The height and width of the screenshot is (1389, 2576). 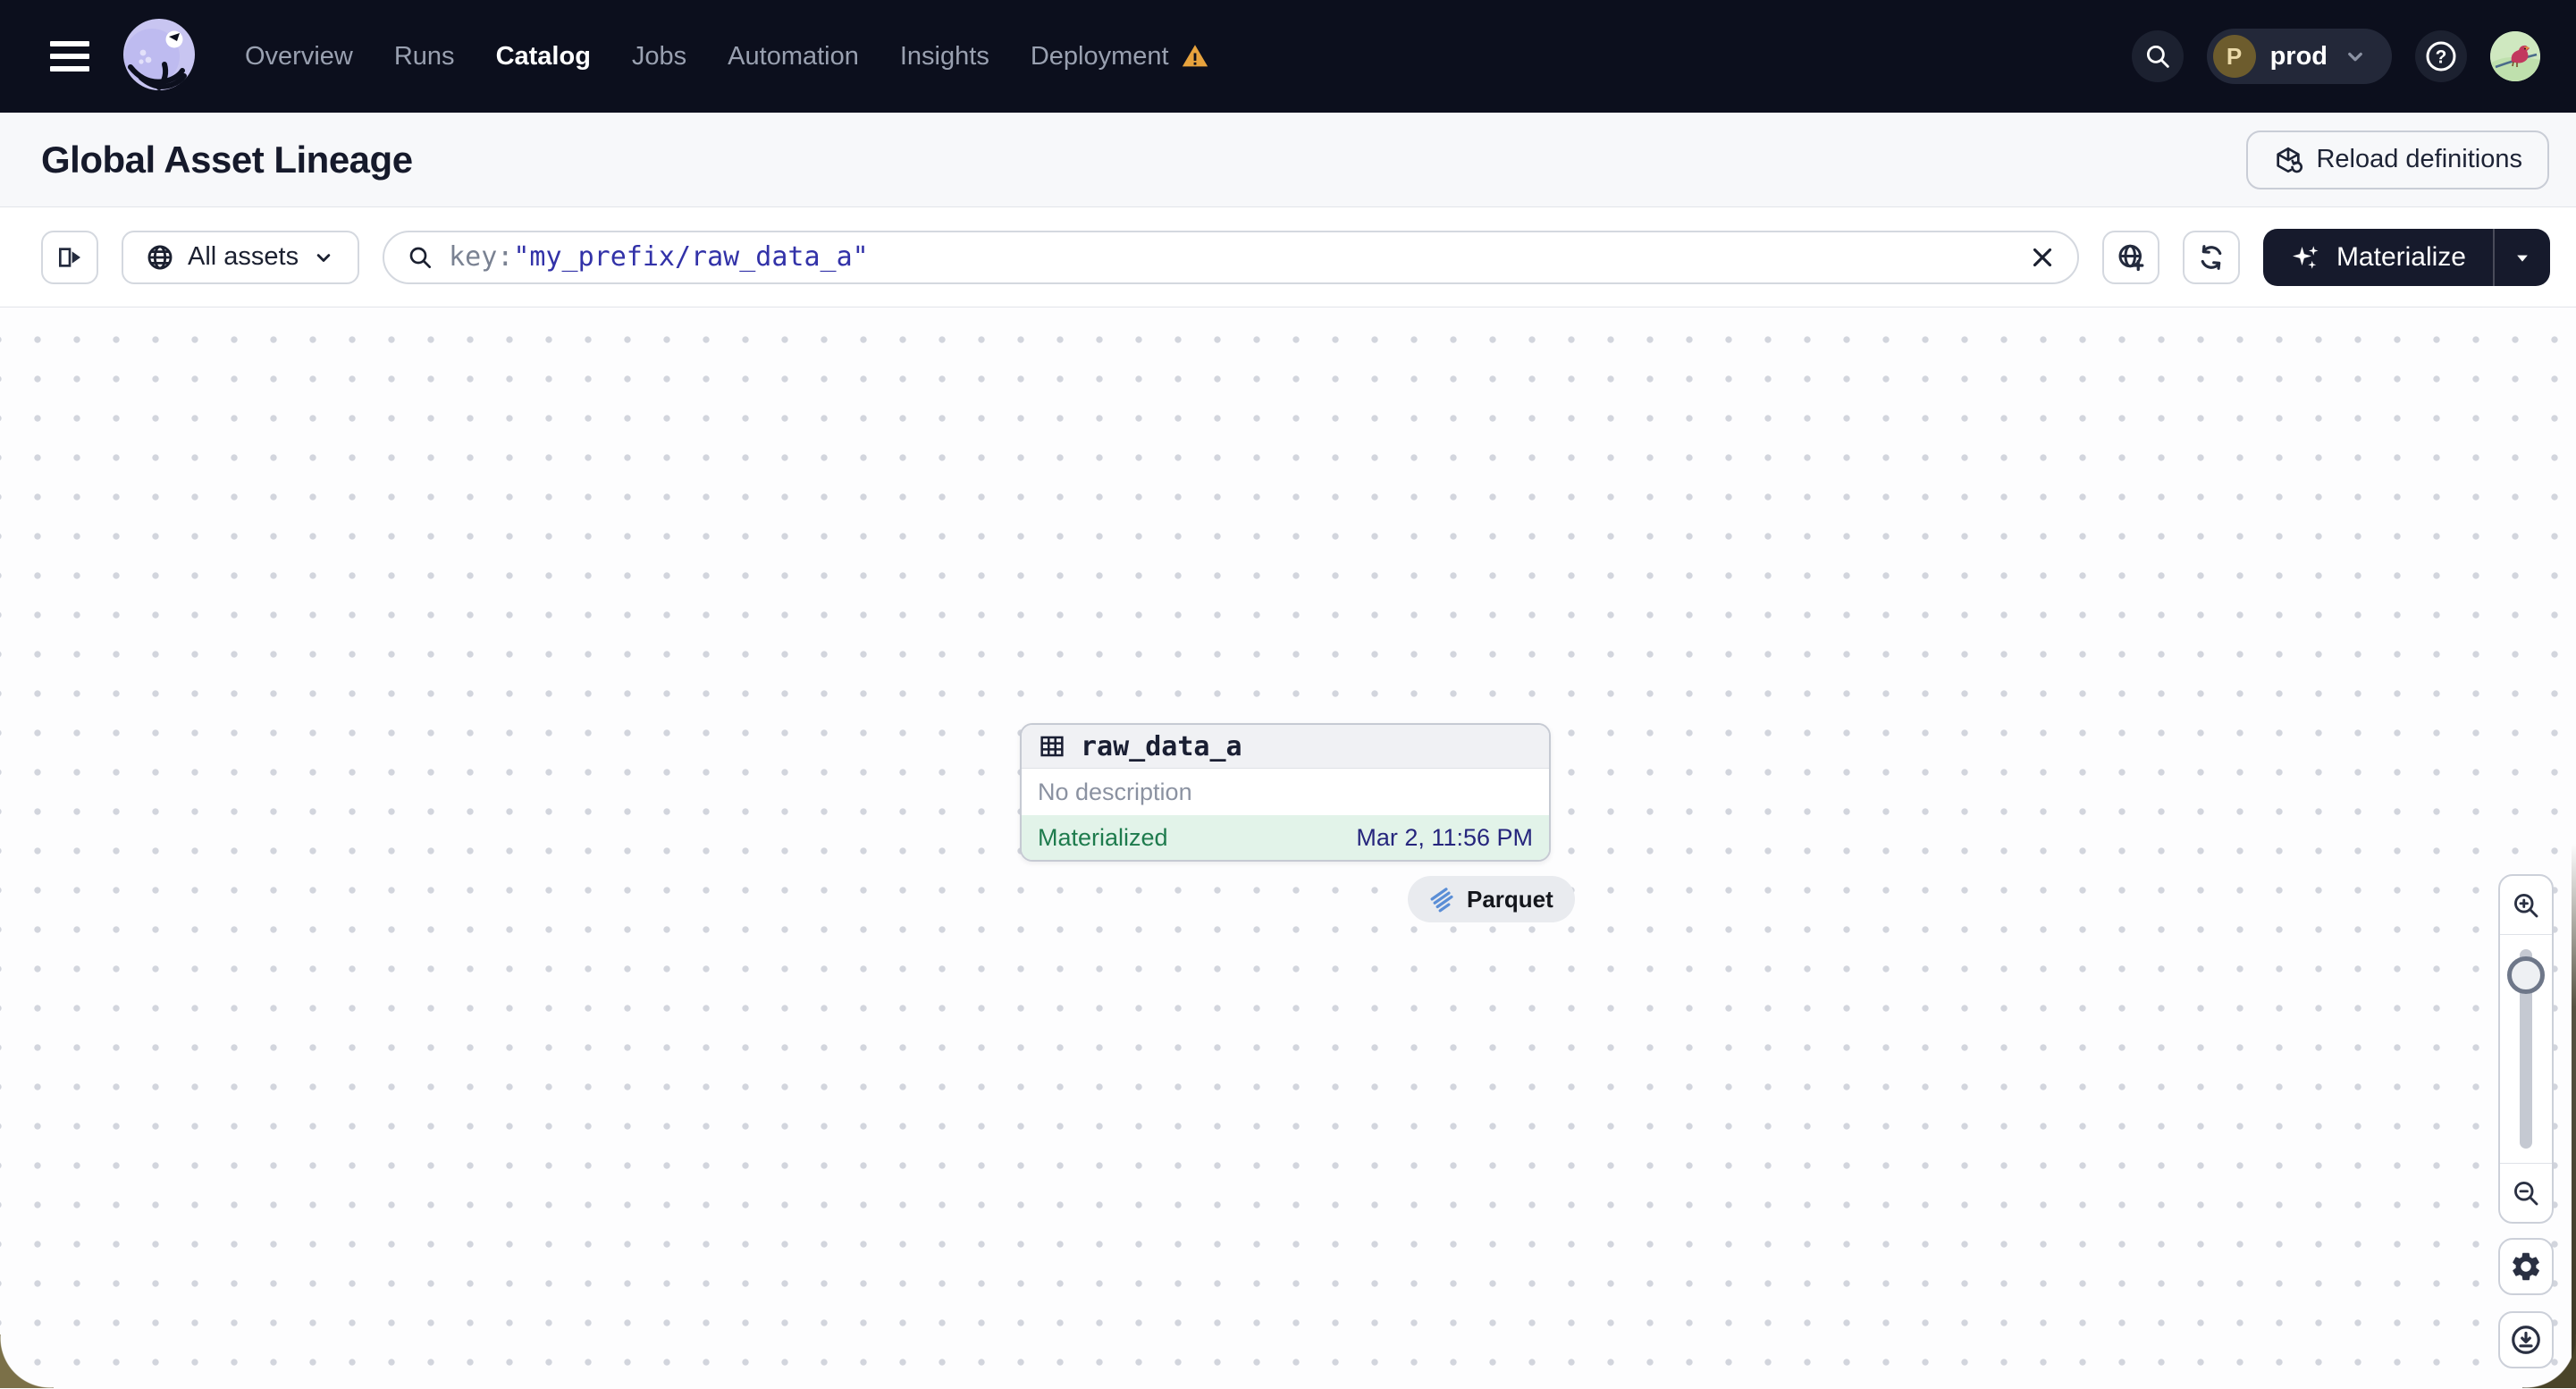 I want to click on asset-tag-label: Parquet, so click(x=1510, y=899).